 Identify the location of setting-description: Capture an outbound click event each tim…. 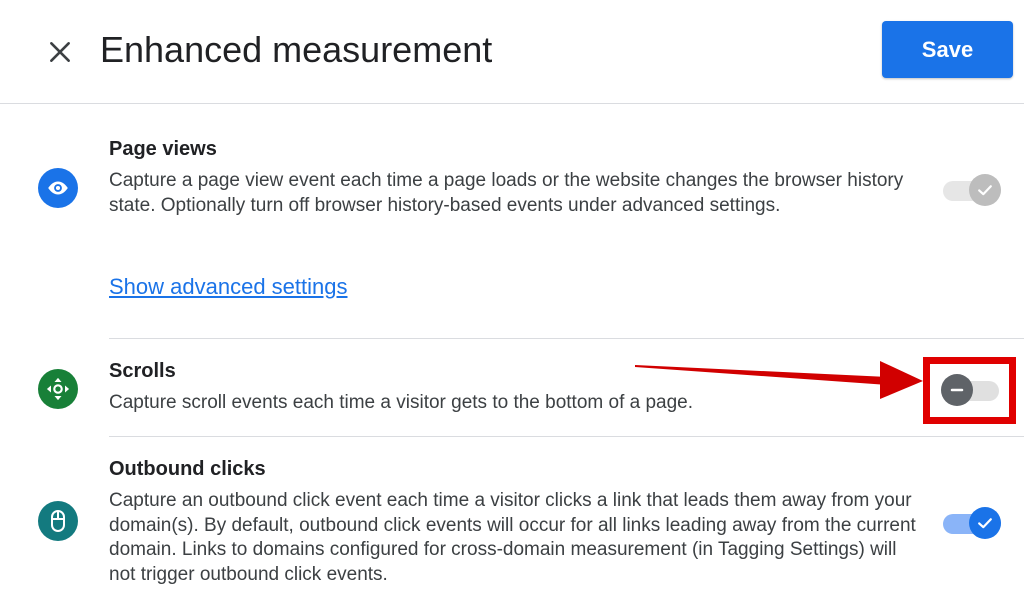
(512, 537).